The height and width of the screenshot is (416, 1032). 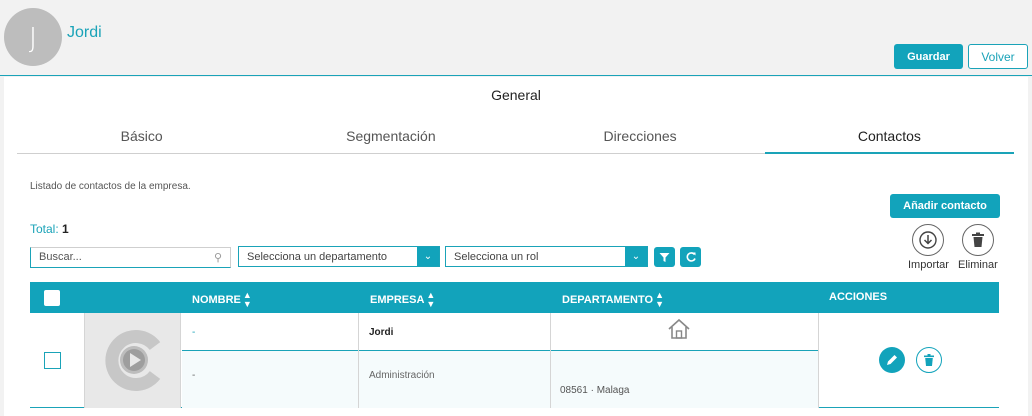 I want to click on company-name: Jordi, so click(x=84, y=32).